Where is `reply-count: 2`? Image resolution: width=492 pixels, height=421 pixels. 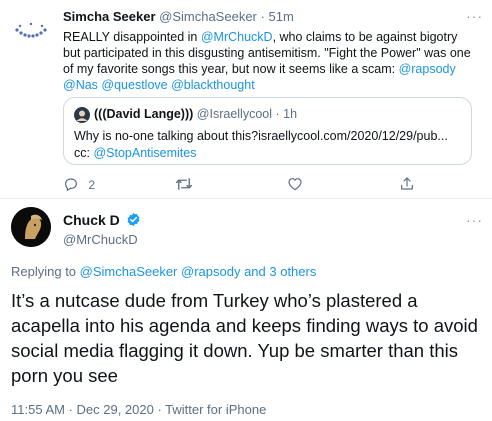 reply-count: 2 is located at coordinates (92, 185).